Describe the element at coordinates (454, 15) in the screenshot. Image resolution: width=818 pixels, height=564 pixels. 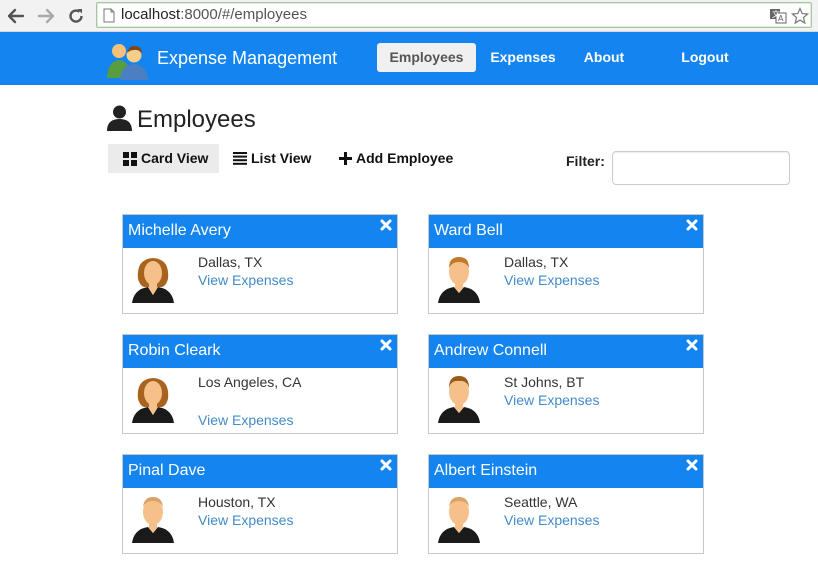
I see `address-bar: localhost:8000/#/employees 文 A` at that location.